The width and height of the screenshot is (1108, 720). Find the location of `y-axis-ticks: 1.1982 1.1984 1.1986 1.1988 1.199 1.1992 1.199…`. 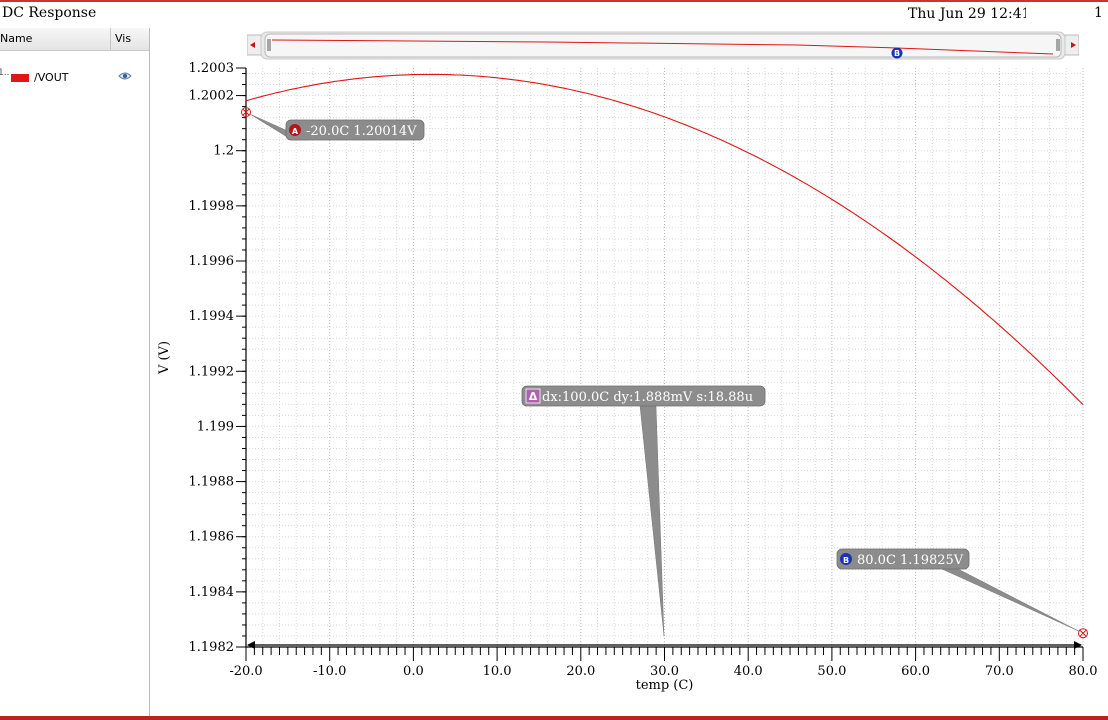

y-axis-ticks: 1.1982 1.1984 1.1986 1.1988 1.199 1.1992 1.199… is located at coordinates (217, 358).